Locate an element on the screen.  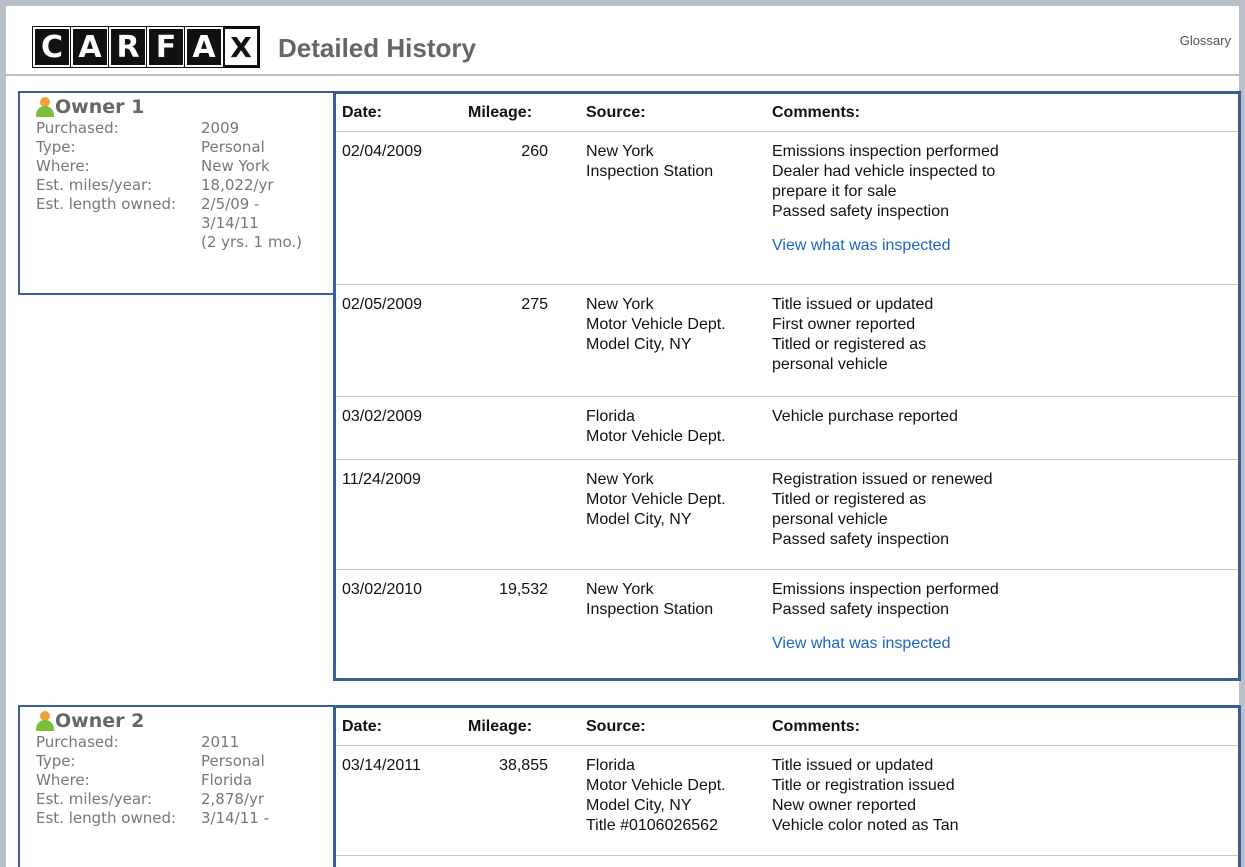
field-value: 3/14/11 - is located at coordinates (235, 818).